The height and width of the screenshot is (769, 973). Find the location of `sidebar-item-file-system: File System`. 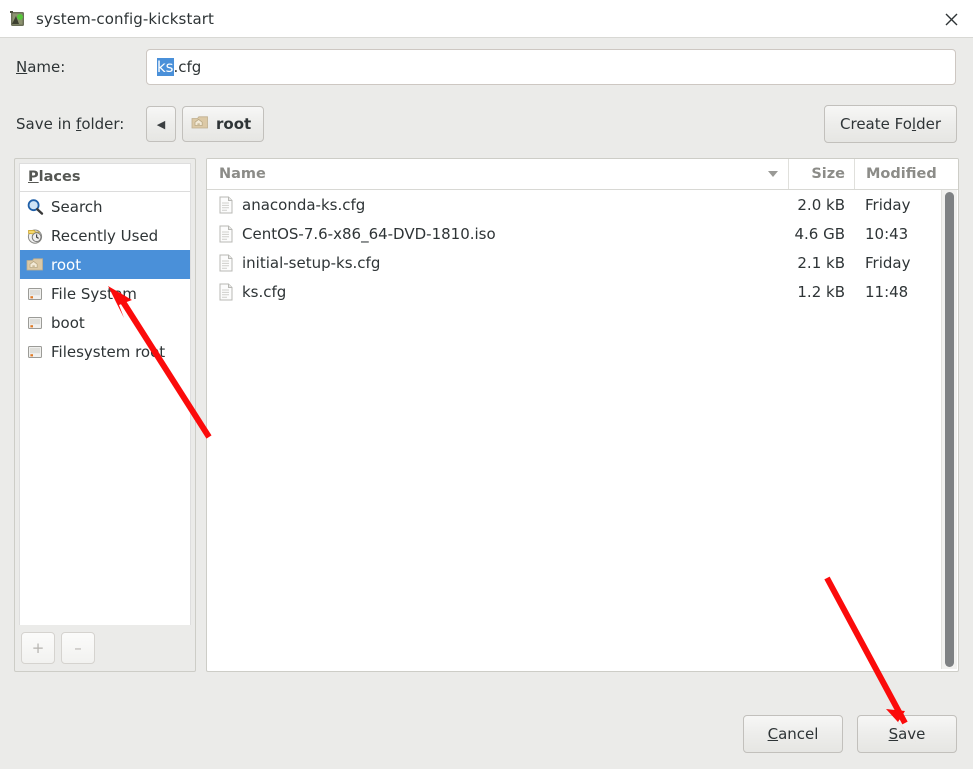

sidebar-item-file-system: File System is located at coordinates (105, 293).